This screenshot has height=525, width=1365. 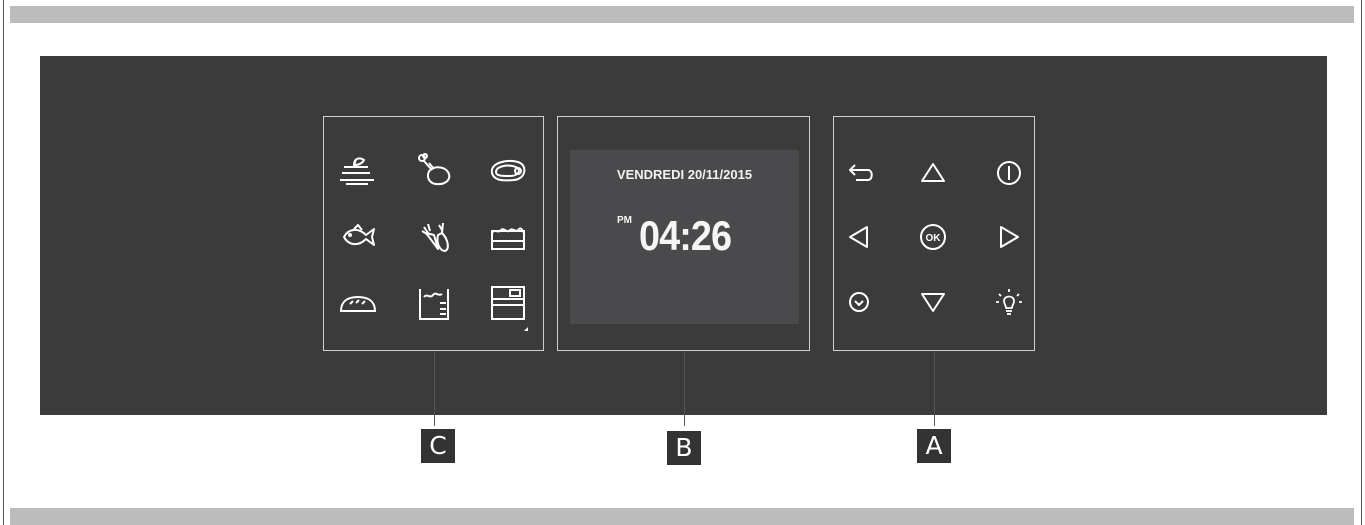 What do you see at coordinates (684, 174) in the screenshot?
I see `date-readout: VENDREDI 20/11/2015` at bounding box center [684, 174].